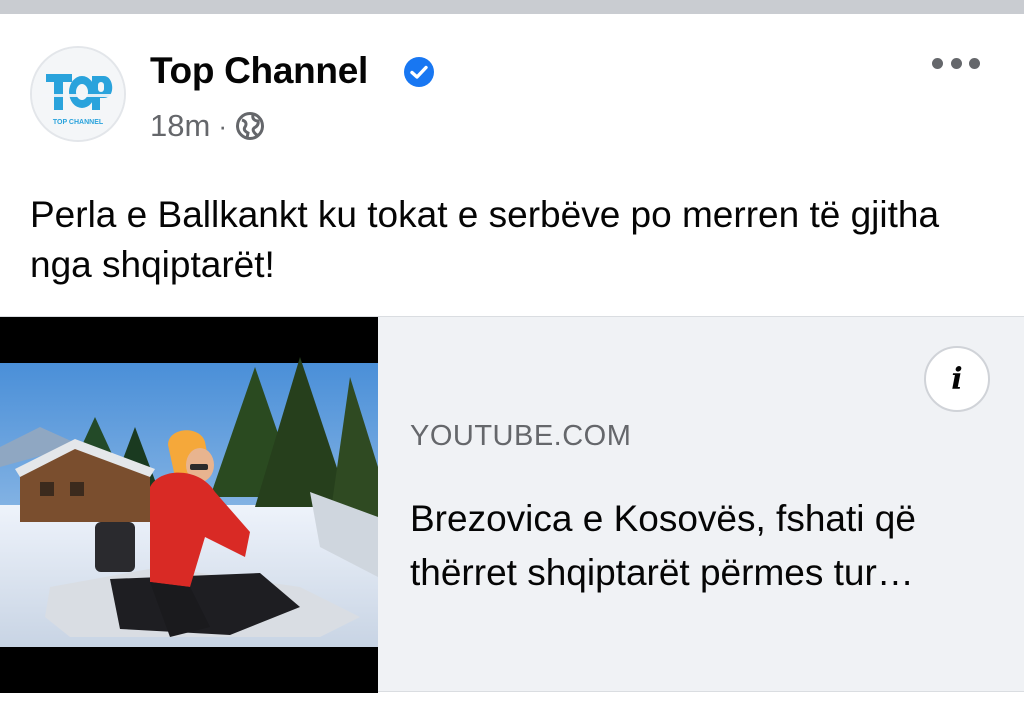 The width and height of the screenshot is (1024, 701). What do you see at coordinates (249, 126) in the screenshot?
I see `globe-icon` at bounding box center [249, 126].